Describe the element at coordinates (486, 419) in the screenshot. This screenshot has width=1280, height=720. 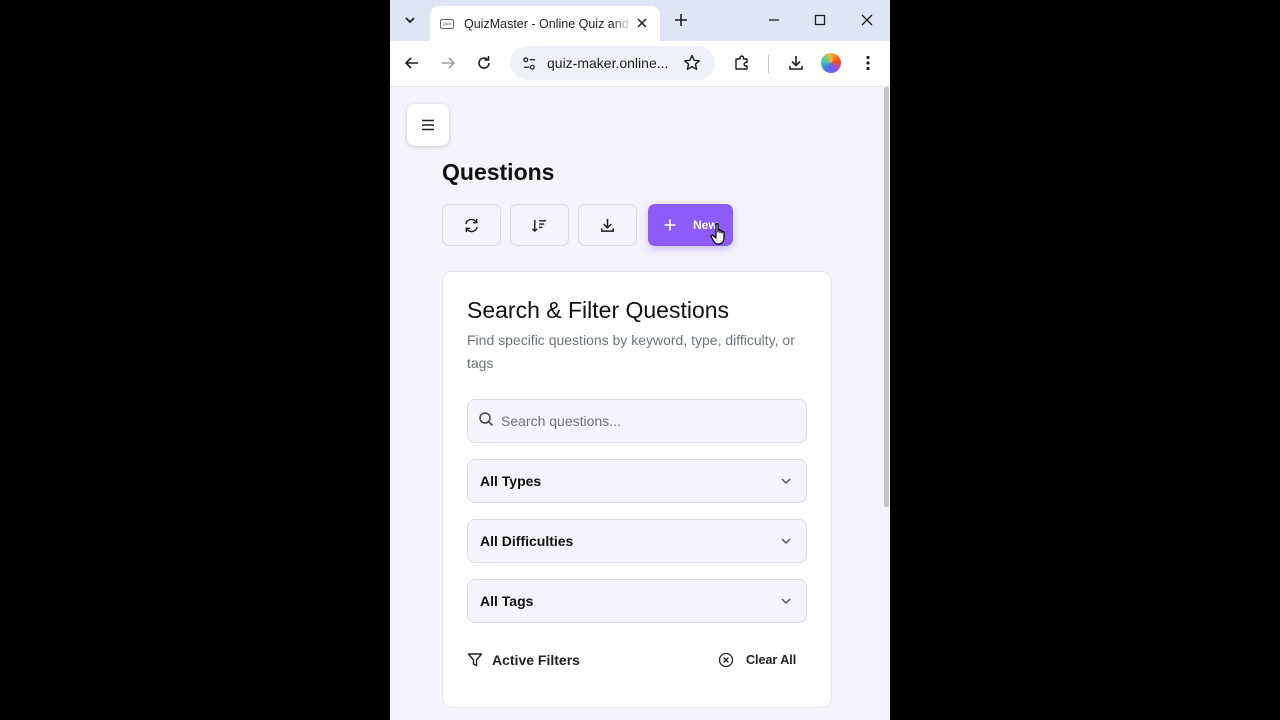
I see `search-icon` at that location.